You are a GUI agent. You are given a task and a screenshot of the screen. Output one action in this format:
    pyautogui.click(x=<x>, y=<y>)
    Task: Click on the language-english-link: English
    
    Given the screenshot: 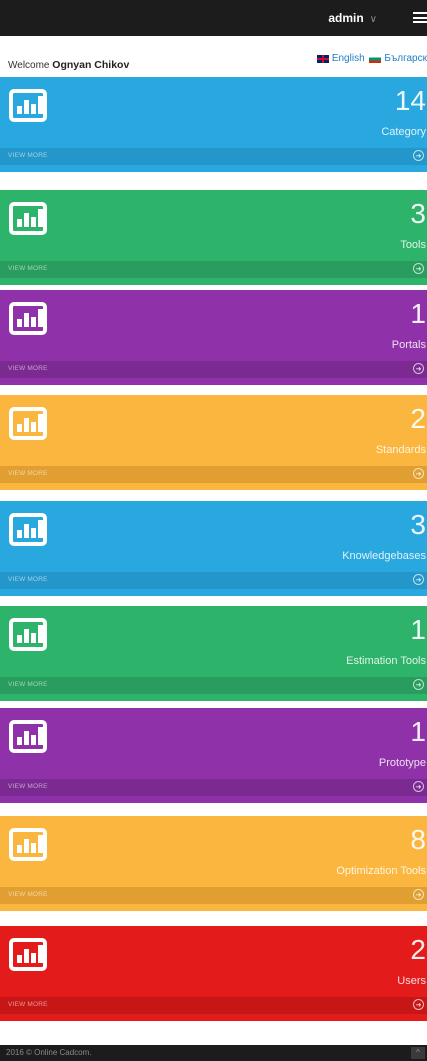 What is the action you would take?
    pyautogui.click(x=340, y=58)
    